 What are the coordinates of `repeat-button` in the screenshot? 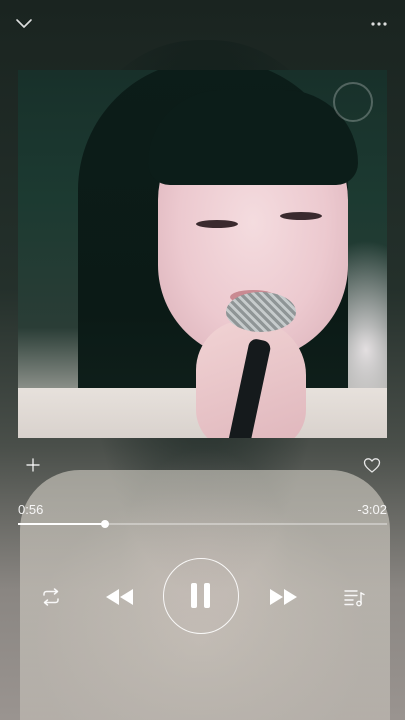 It's located at (51, 597).